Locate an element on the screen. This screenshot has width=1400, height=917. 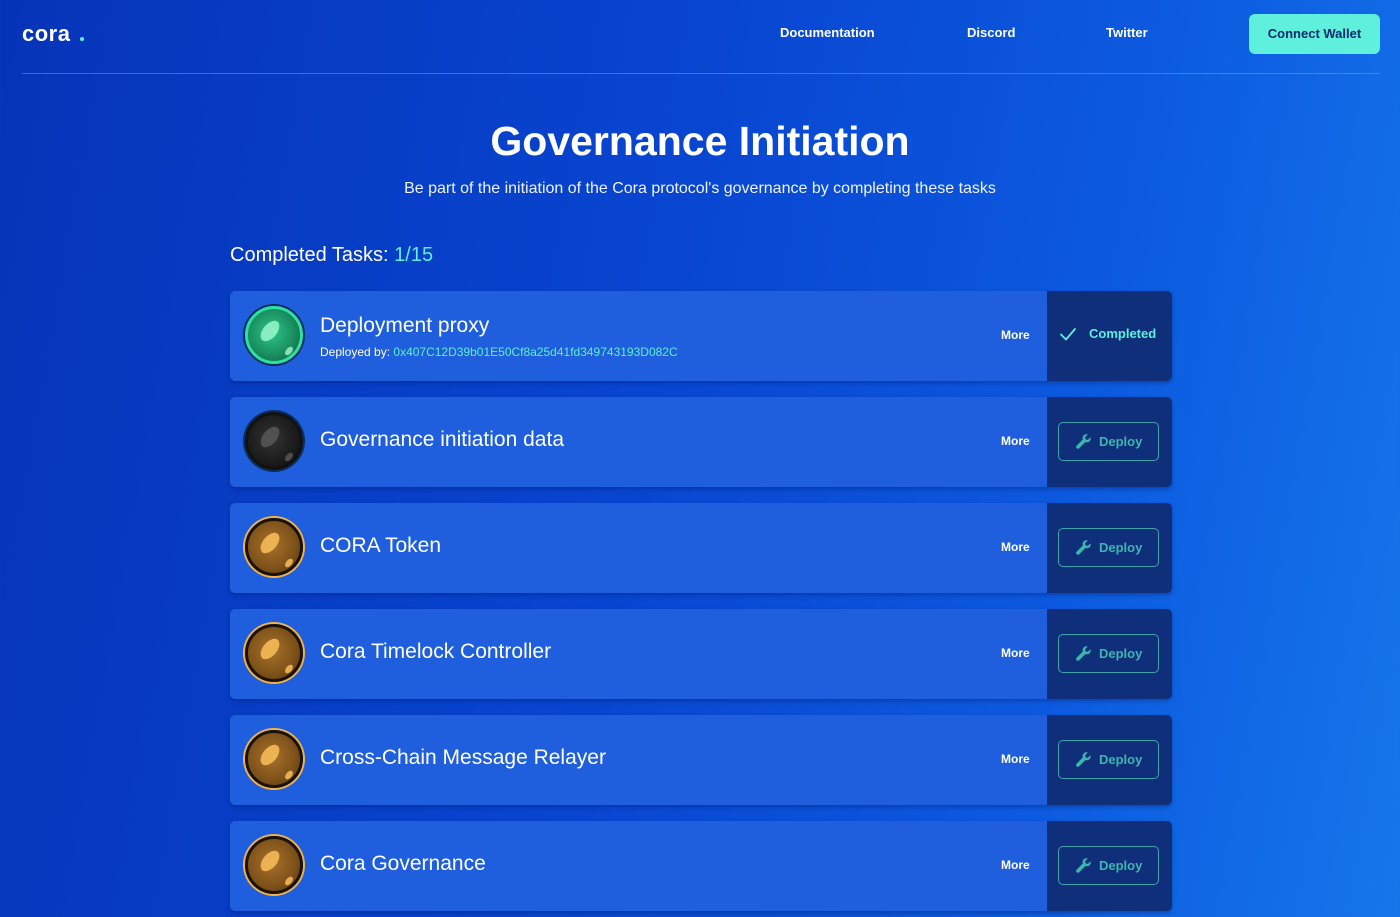
nav-link-documentation: Documentation is located at coordinates (827, 32).